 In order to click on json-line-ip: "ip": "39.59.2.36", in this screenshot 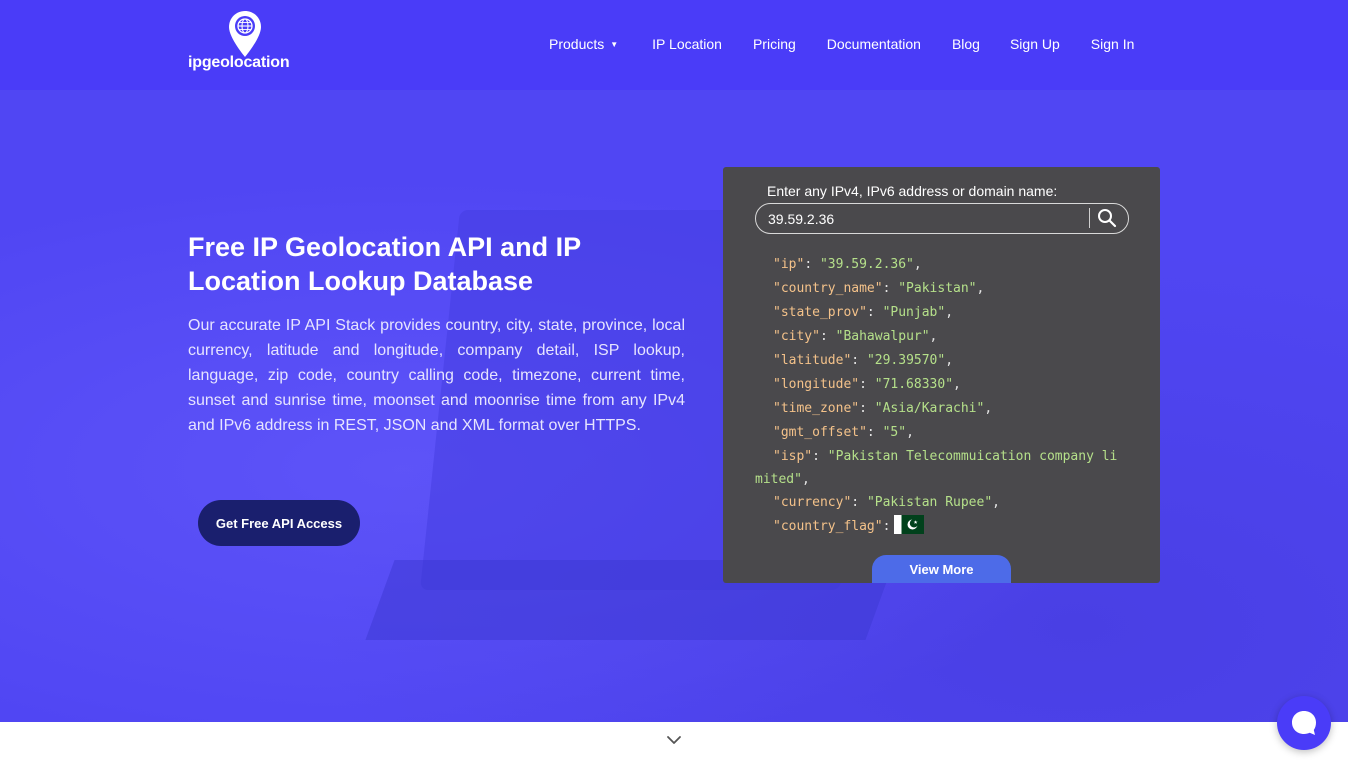, I will do `click(847, 264)`.